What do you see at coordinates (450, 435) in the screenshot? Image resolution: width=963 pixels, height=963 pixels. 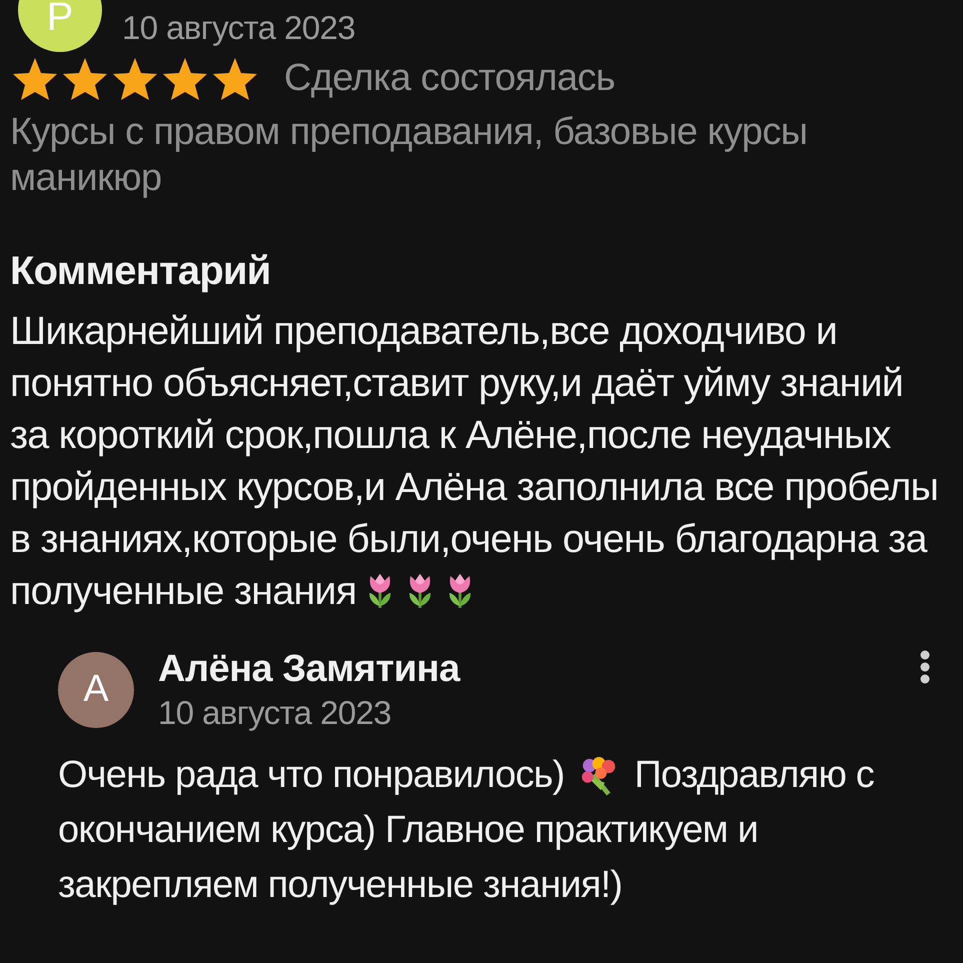 I see `comment-text: за короткий срок,пошла к Алёне,после неудачных` at bounding box center [450, 435].